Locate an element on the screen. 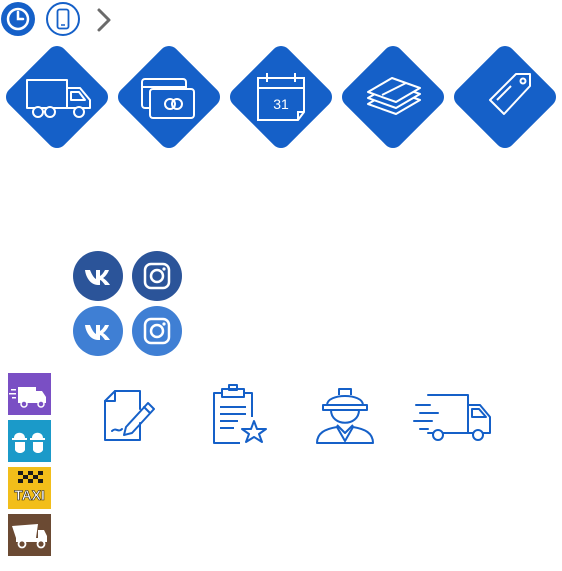  delivery-diamond is located at coordinates (57, 97).